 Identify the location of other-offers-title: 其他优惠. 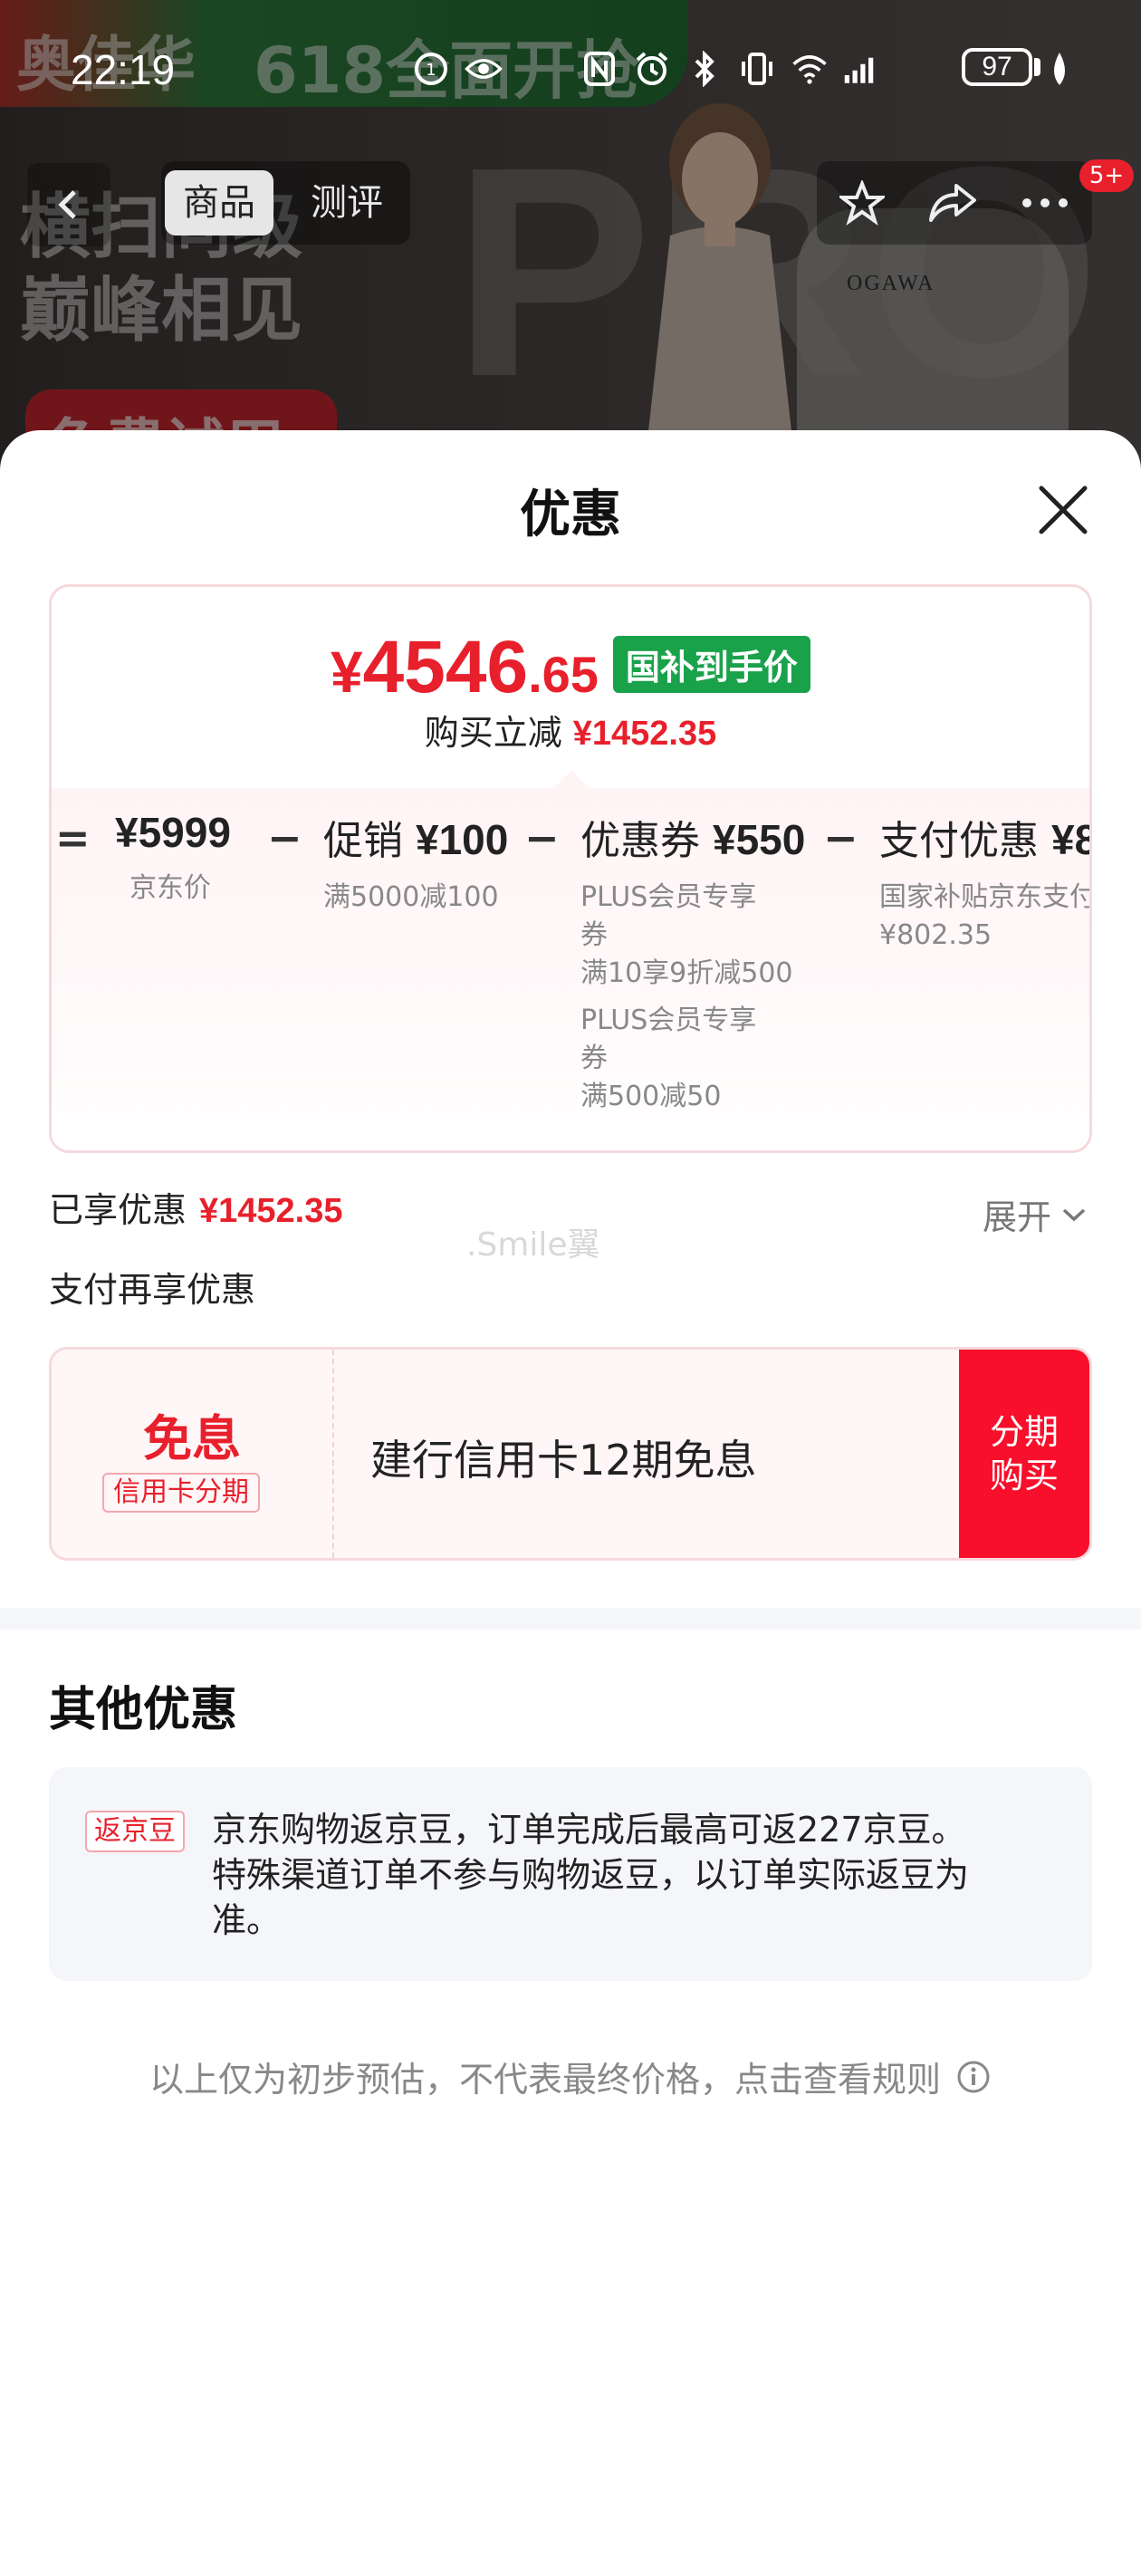
(144, 1710).